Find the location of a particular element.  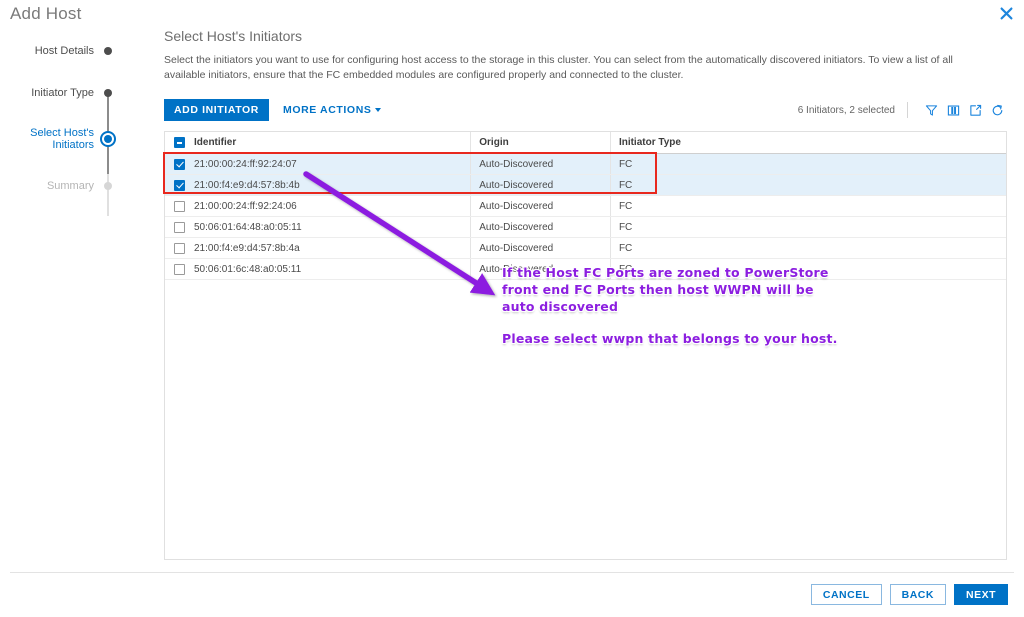

identifier-value: 50:06:01:64:48:a0:05:11 is located at coordinates (248, 227).